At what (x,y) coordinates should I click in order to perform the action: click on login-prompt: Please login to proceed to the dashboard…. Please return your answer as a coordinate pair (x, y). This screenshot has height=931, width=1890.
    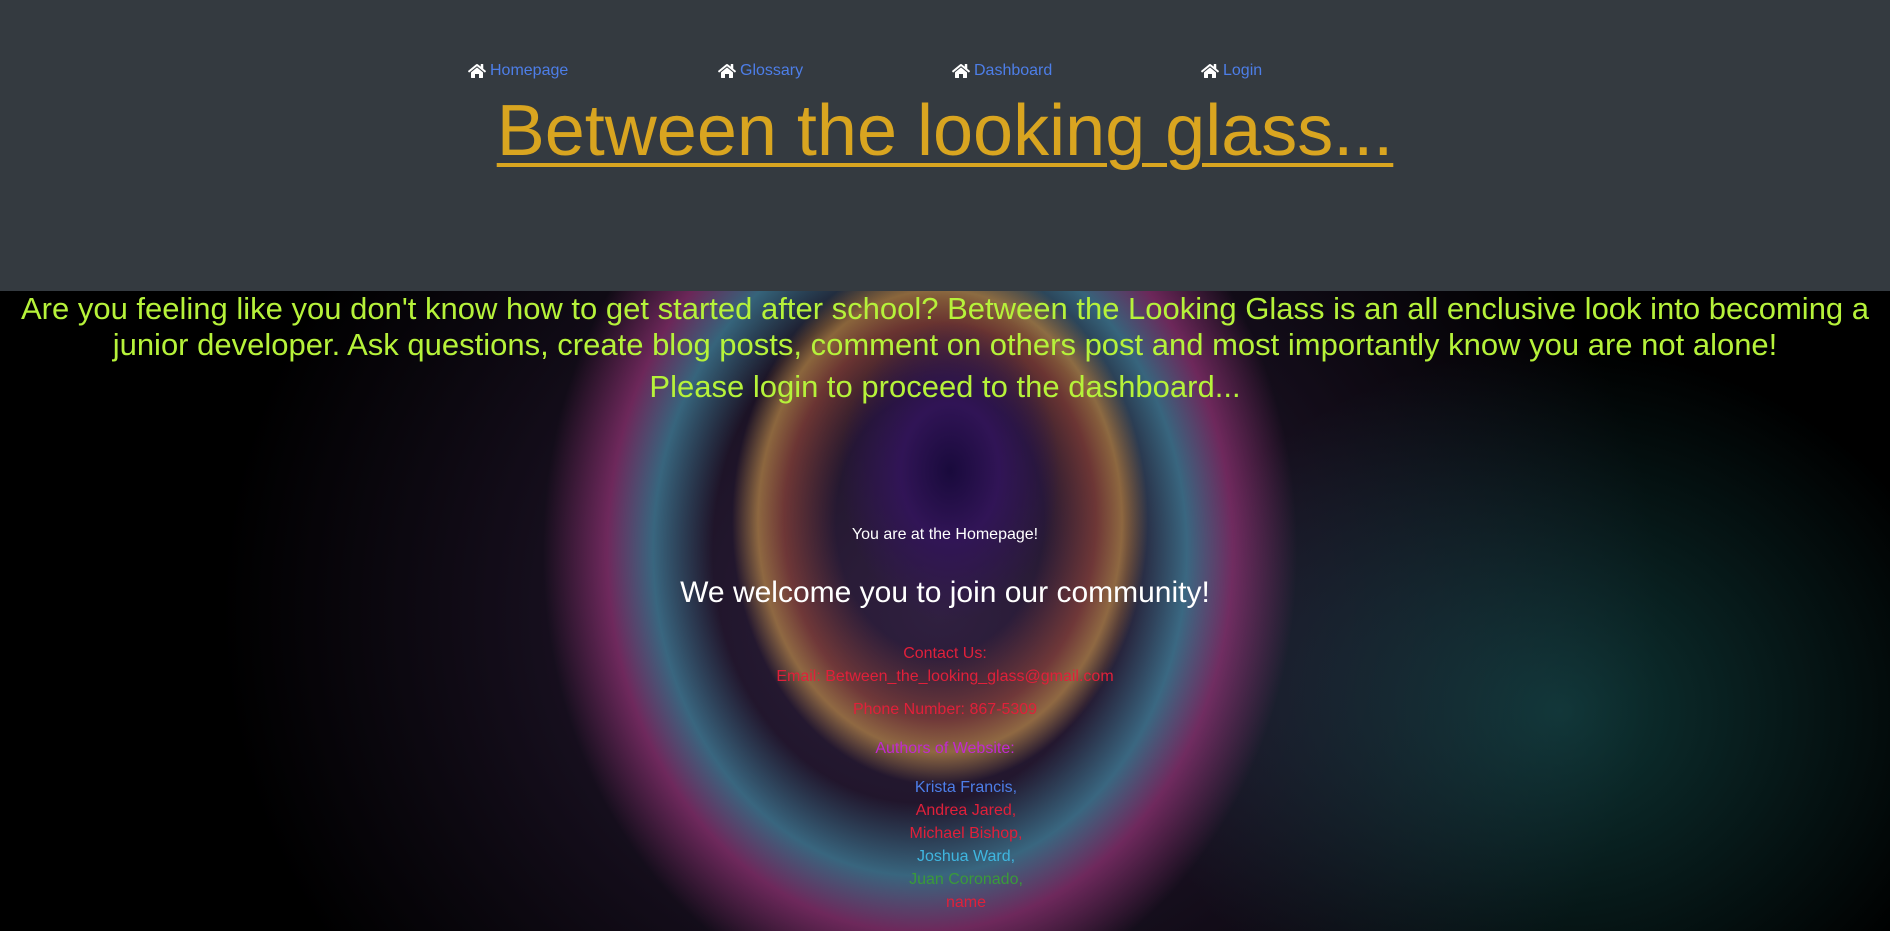
    Looking at the image, I should click on (945, 386).